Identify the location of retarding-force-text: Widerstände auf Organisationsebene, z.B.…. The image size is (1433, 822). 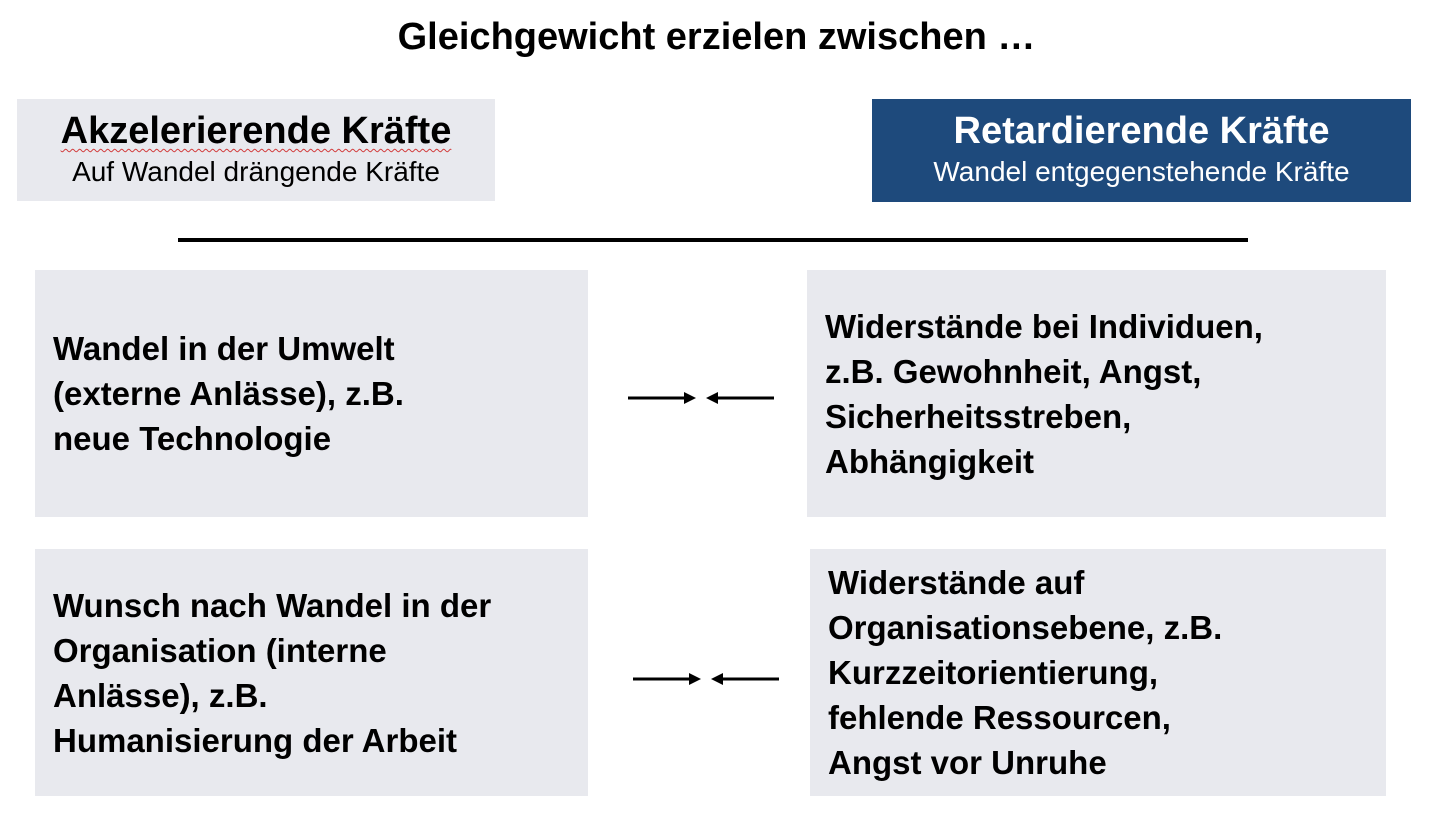
(1025, 672).